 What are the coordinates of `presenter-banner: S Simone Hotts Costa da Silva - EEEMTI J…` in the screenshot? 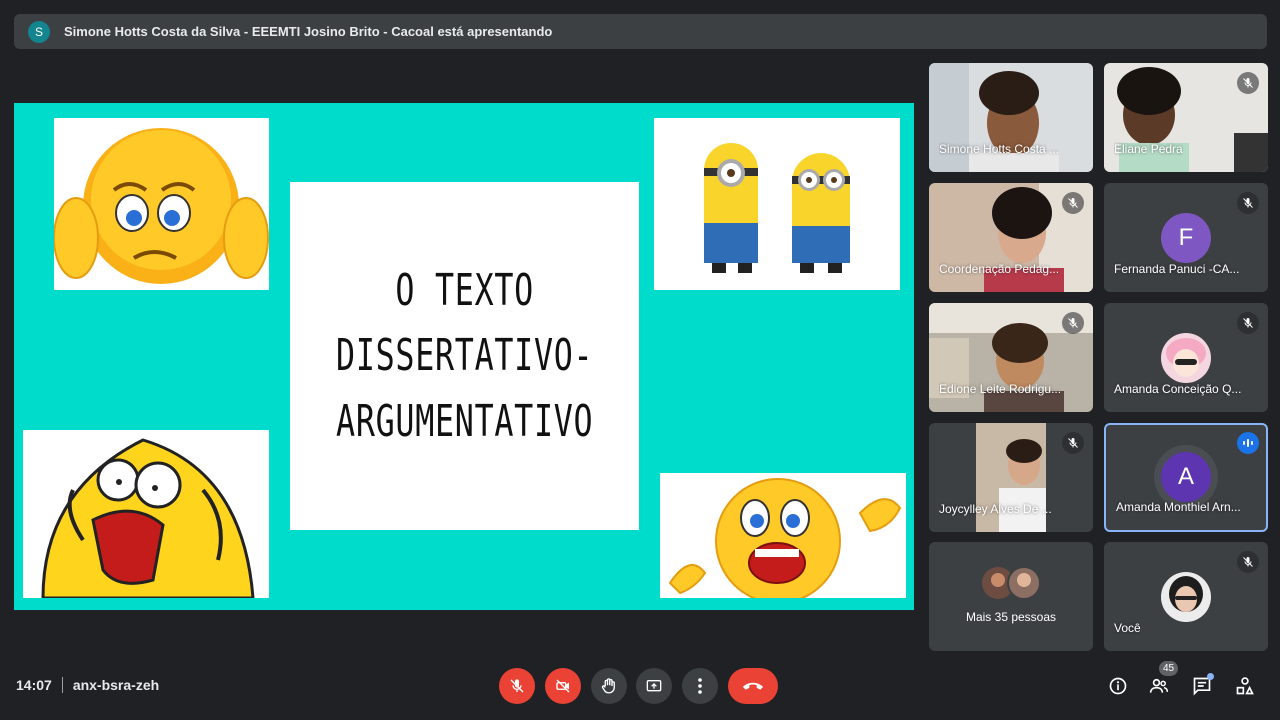 It's located at (640, 31).